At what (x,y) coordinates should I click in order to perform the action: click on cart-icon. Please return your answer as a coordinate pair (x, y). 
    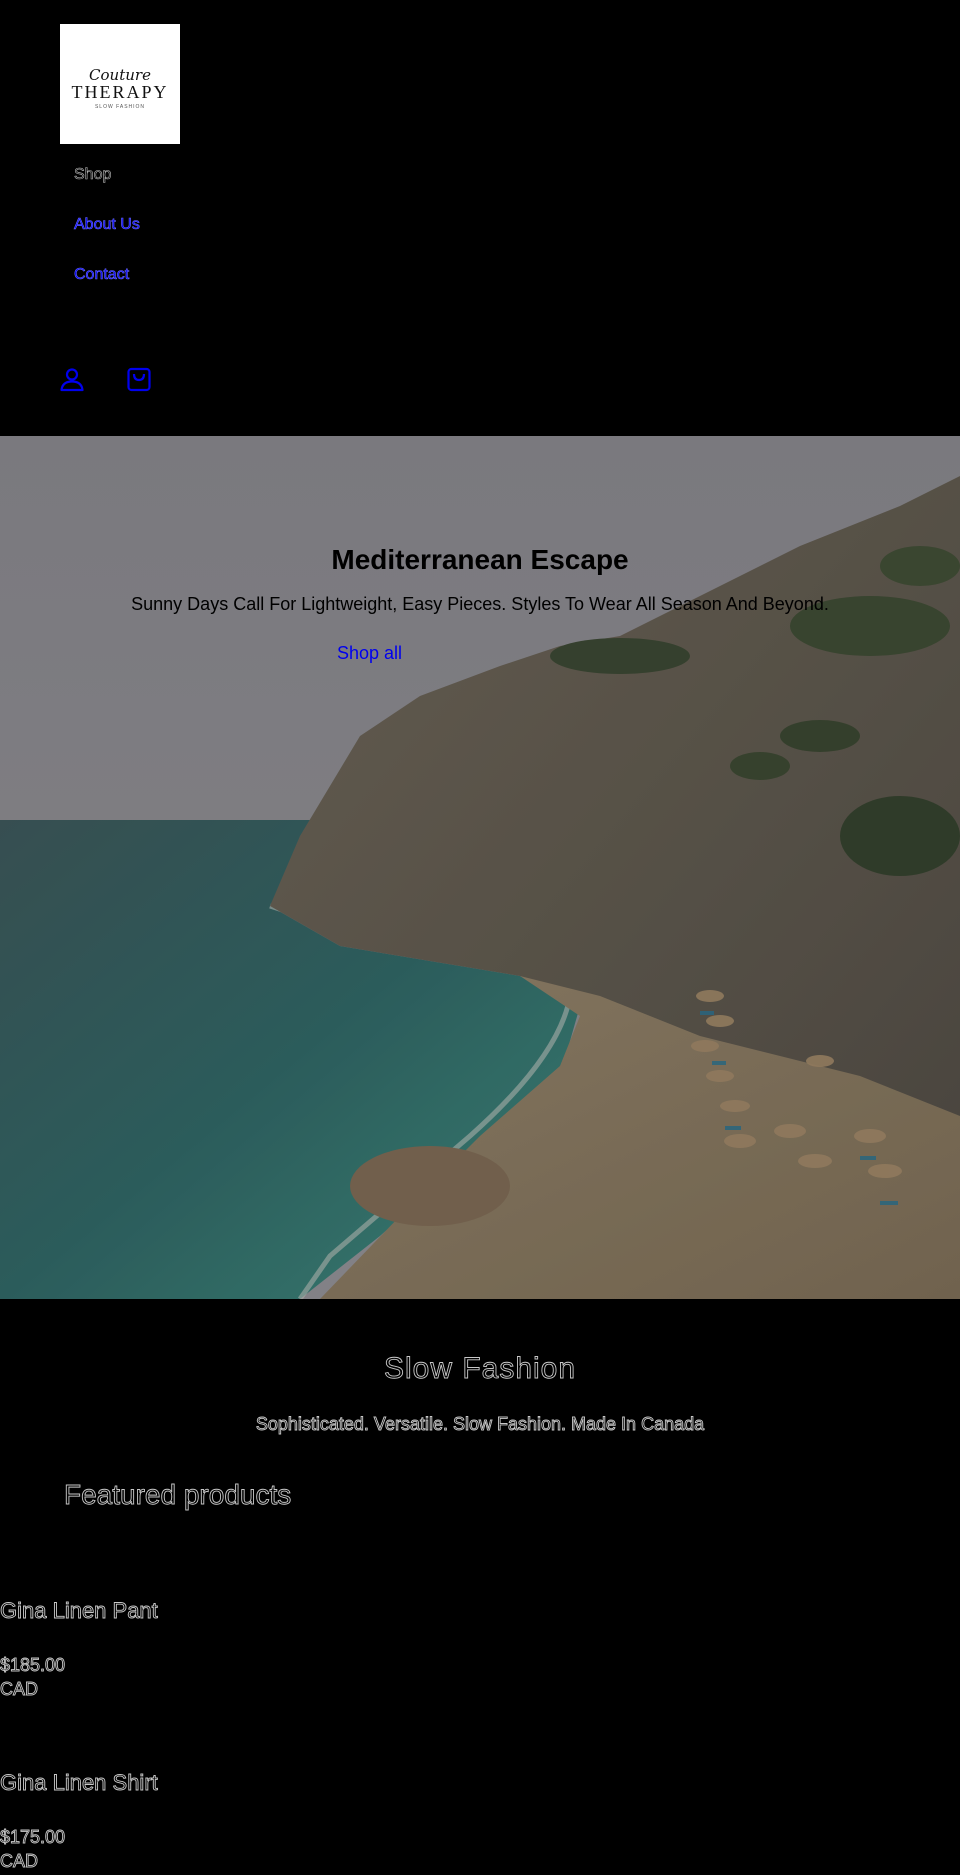
    Looking at the image, I should click on (139, 379).